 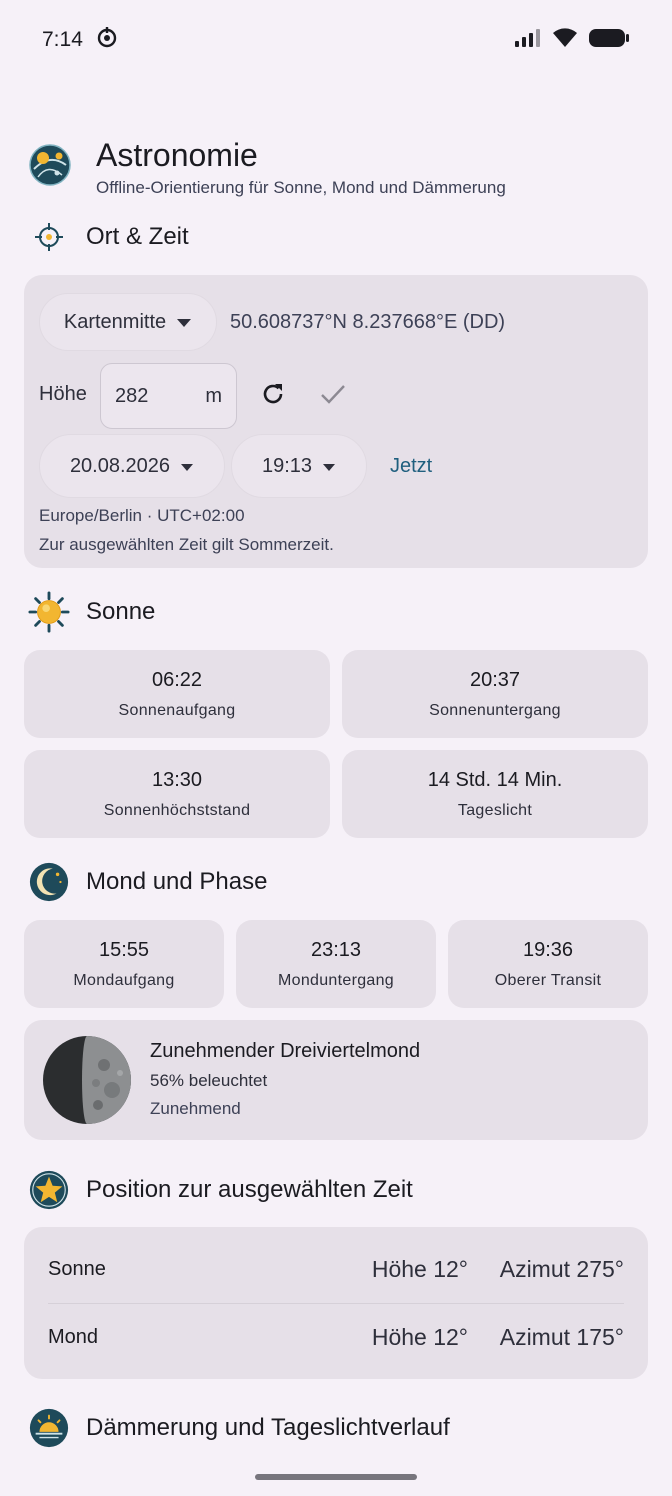 What do you see at coordinates (168, 396) in the screenshot?
I see `height-input: 282 m` at bounding box center [168, 396].